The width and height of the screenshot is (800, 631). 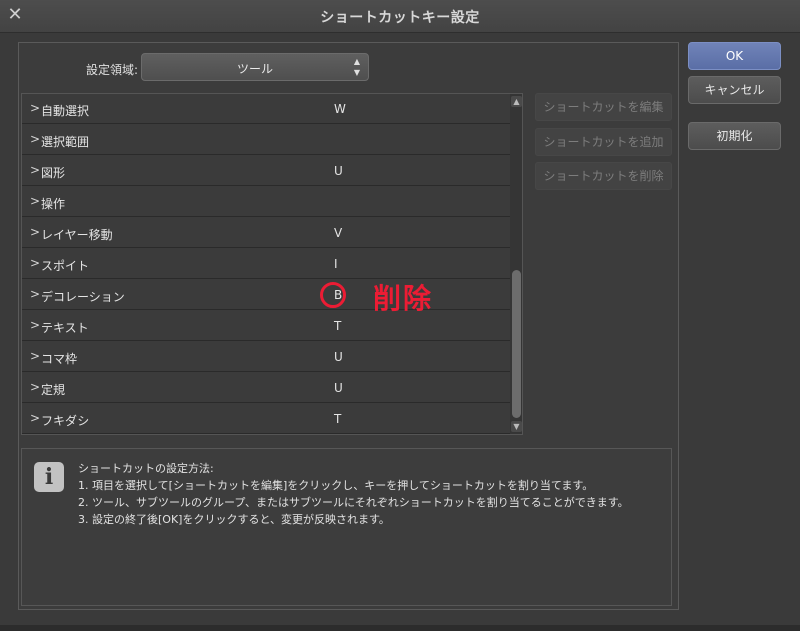 What do you see at coordinates (65, 111) in the screenshot?
I see `list-item-name: 自動選択` at bounding box center [65, 111].